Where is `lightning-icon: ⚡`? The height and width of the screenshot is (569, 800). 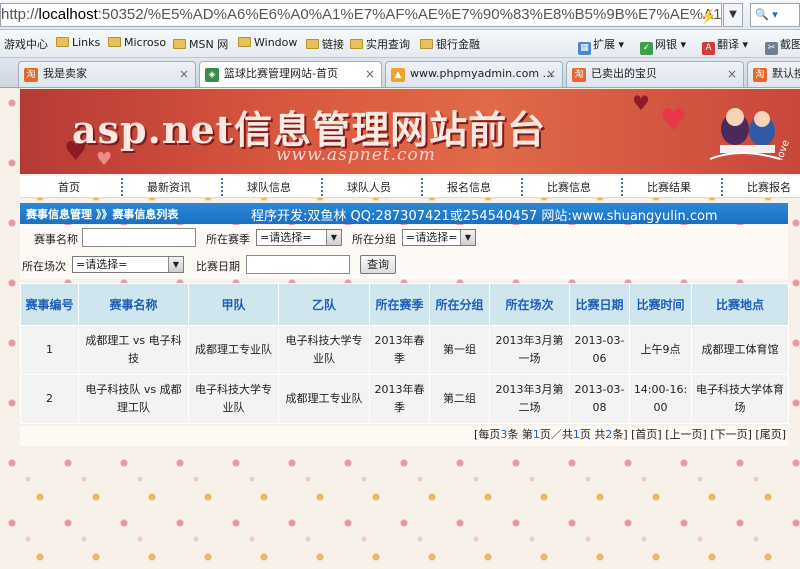
lightning-icon: ⚡ is located at coordinates (708, 15).